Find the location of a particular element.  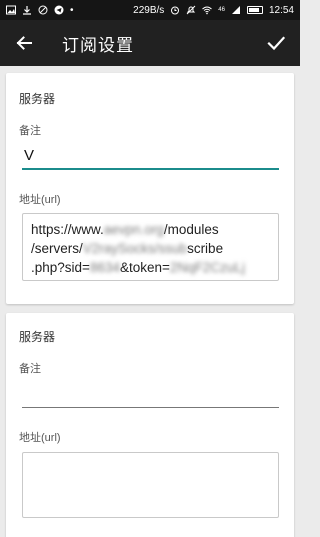

arrow-left-icon is located at coordinates (24, 43).